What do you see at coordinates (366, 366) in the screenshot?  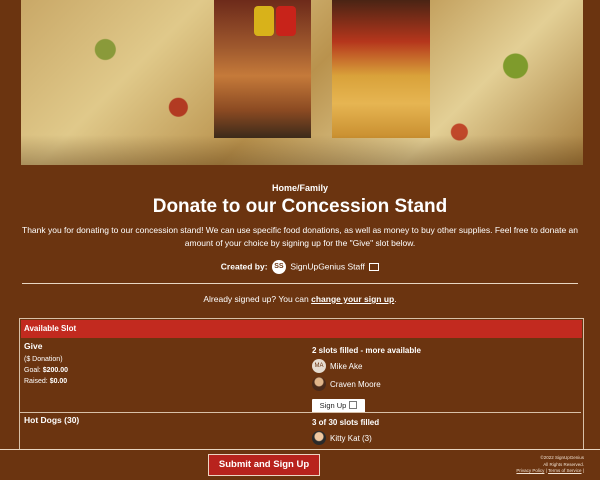 I see `list-item: MA Mike Ake` at bounding box center [366, 366].